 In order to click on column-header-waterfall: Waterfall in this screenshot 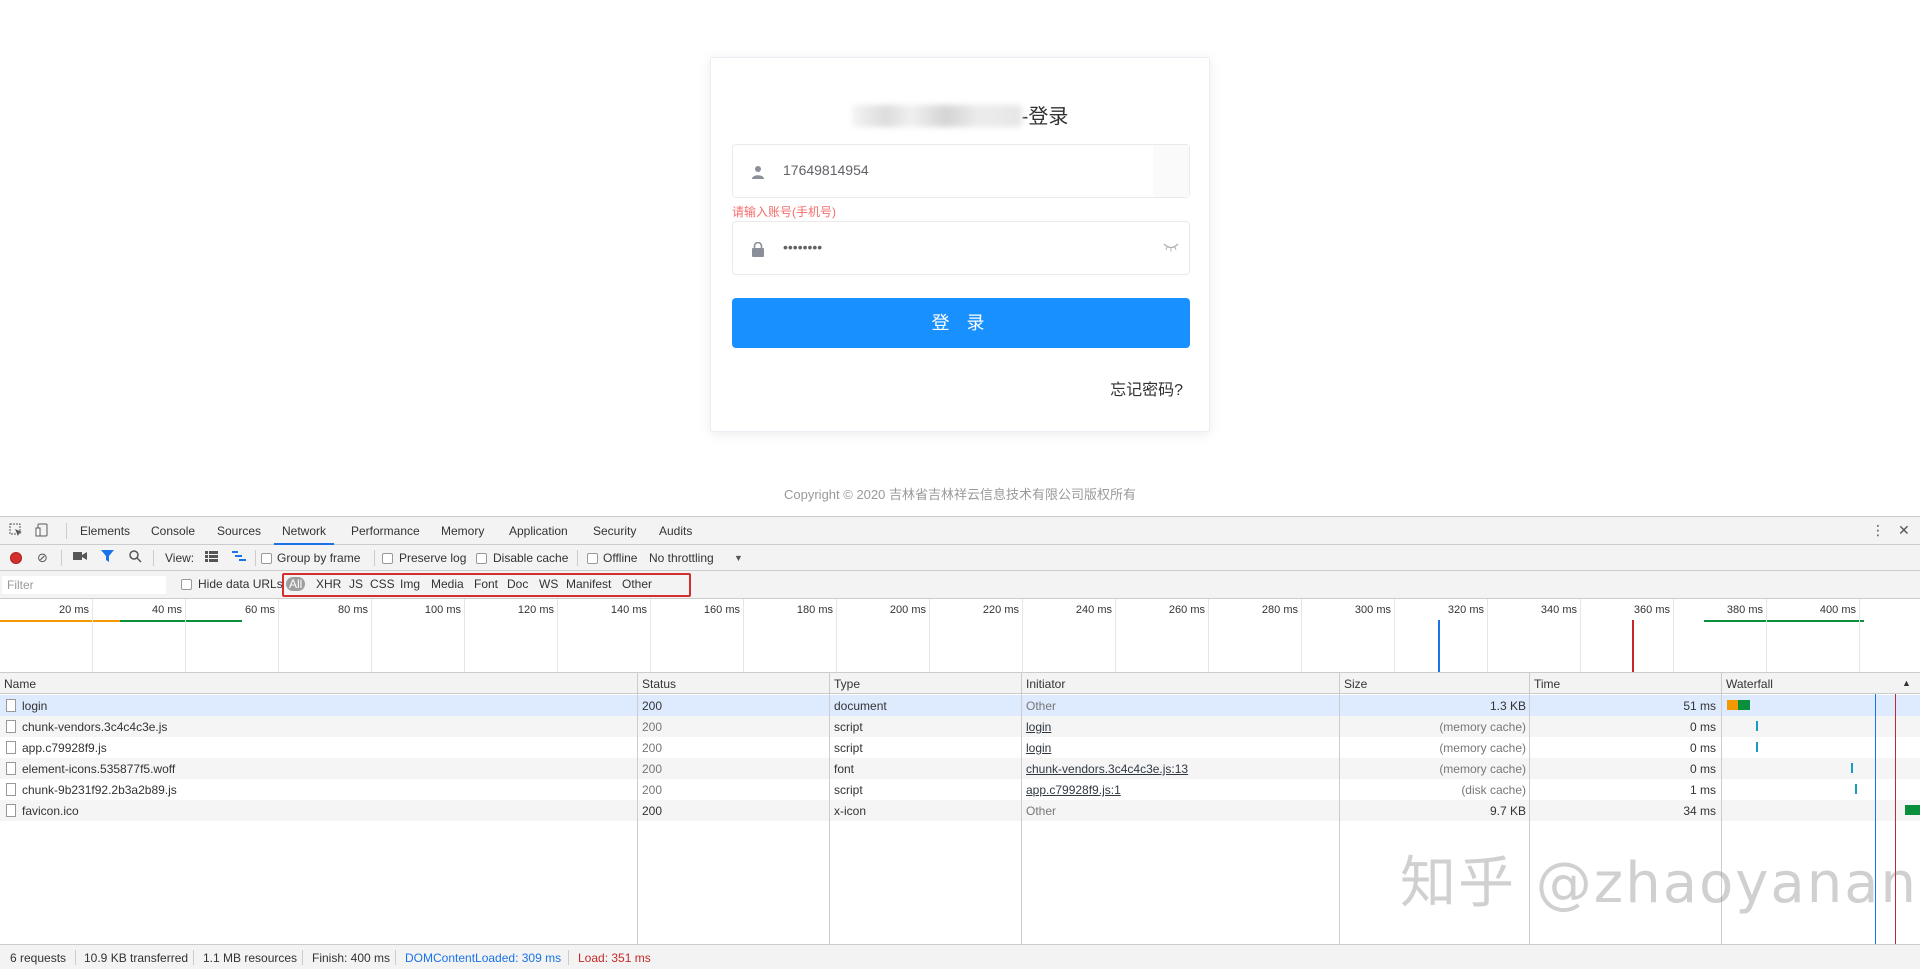, I will do `click(1749, 684)`.